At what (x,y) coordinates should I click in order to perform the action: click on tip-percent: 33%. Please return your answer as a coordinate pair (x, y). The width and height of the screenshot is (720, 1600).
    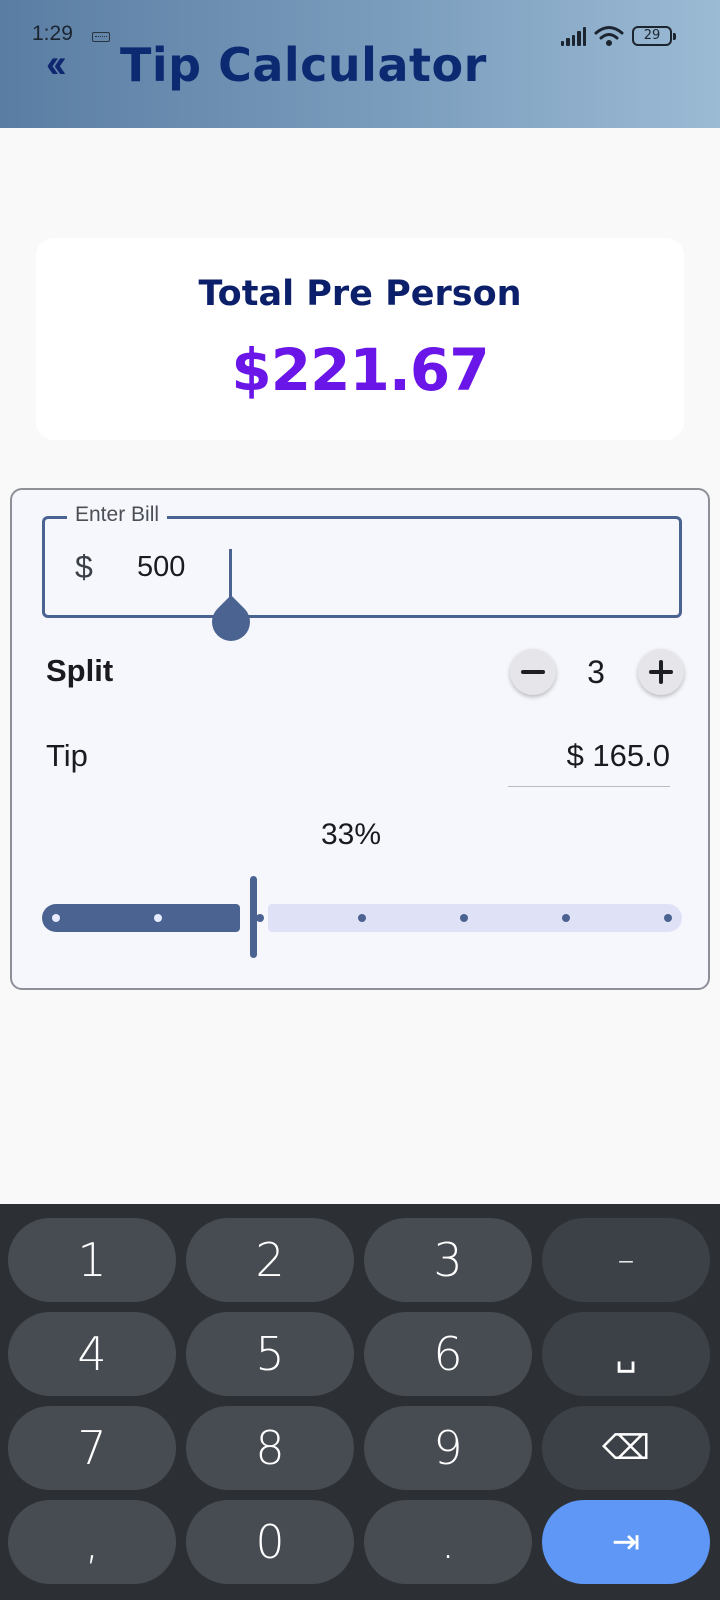
    Looking at the image, I should click on (351, 834).